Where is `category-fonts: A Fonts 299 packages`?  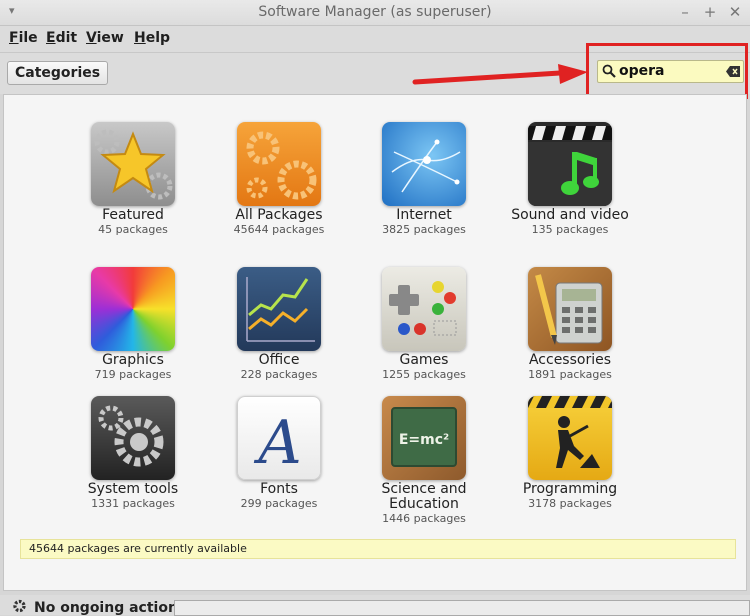 category-fonts: A Fonts 299 packages is located at coordinates (279, 453).